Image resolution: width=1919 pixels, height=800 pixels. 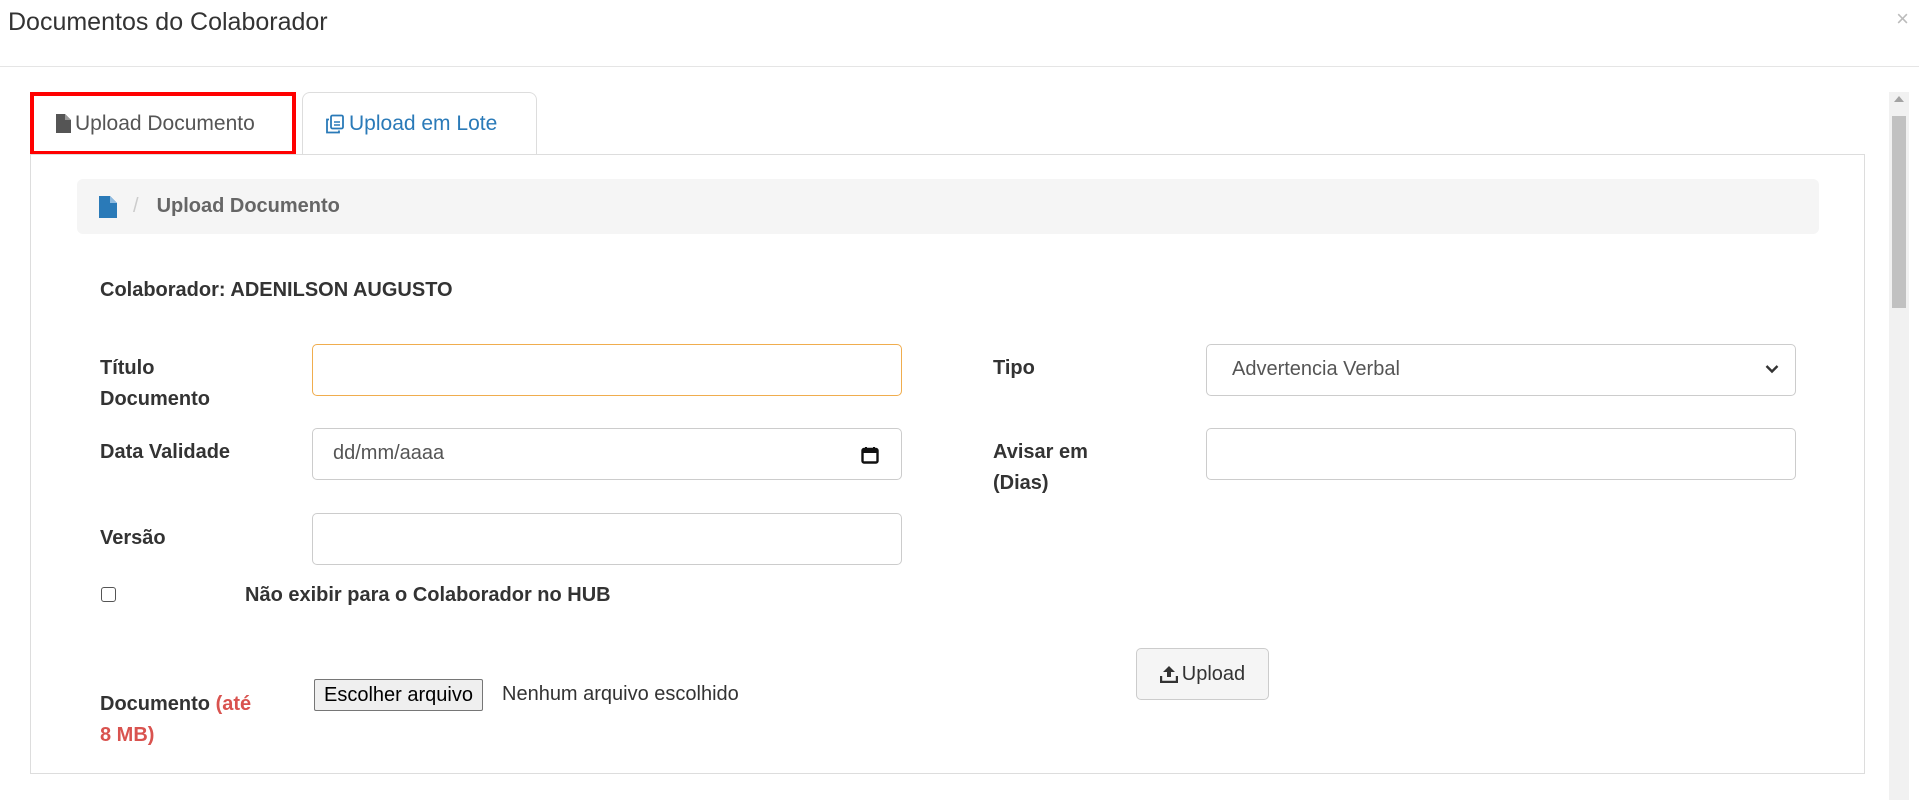 I want to click on scrollbar-thumb, so click(x=1899, y=212).